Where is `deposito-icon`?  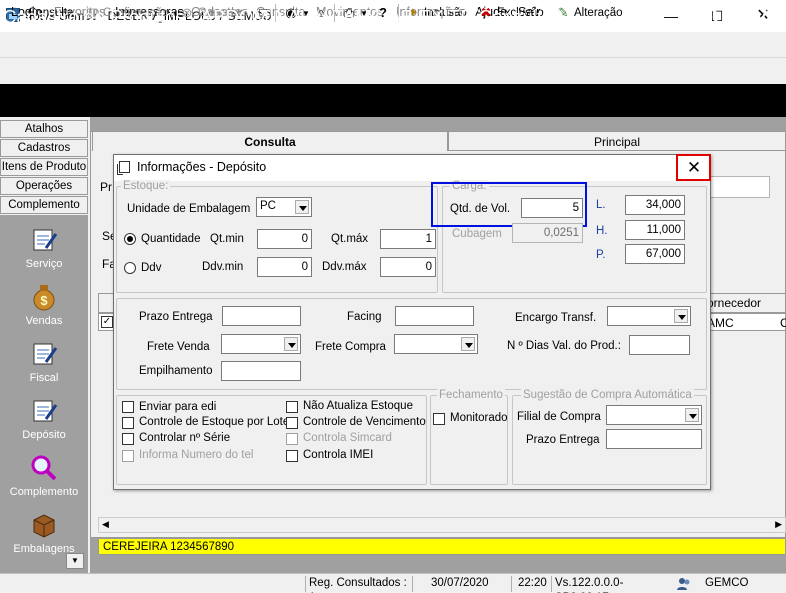
deposito-icon is located at coordinates (44, 411).